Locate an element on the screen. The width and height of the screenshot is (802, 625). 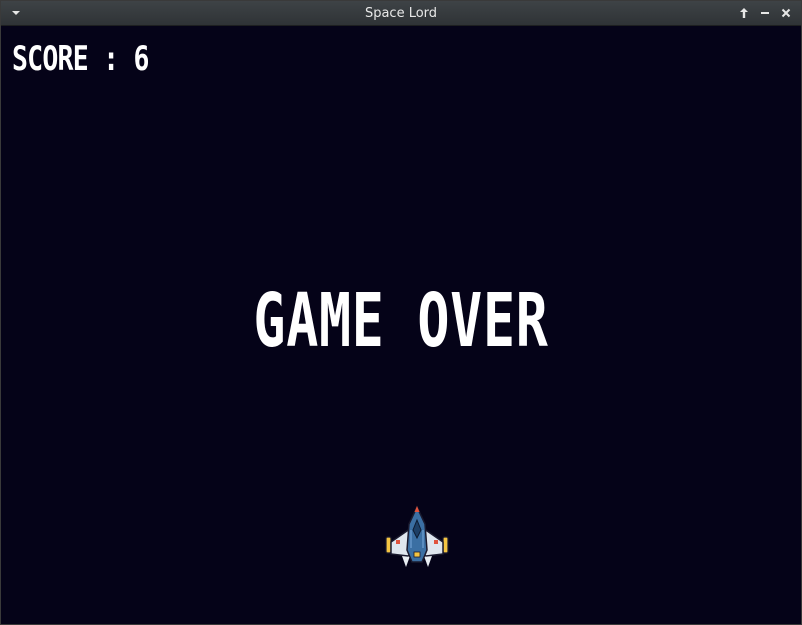
game-over-banner: GAME OVER is located at coordinates (401, 321).